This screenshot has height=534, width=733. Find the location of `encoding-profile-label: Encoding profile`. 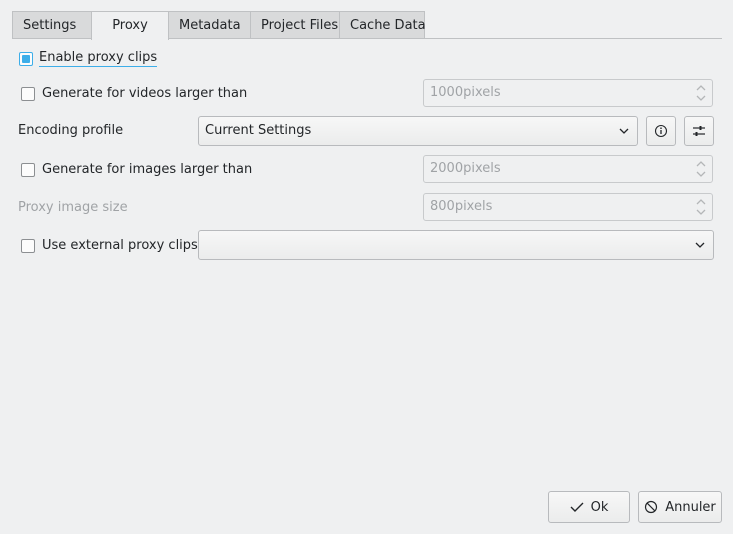

encoding-profile-label: Encoding profile is located at coordinates (71, 130).